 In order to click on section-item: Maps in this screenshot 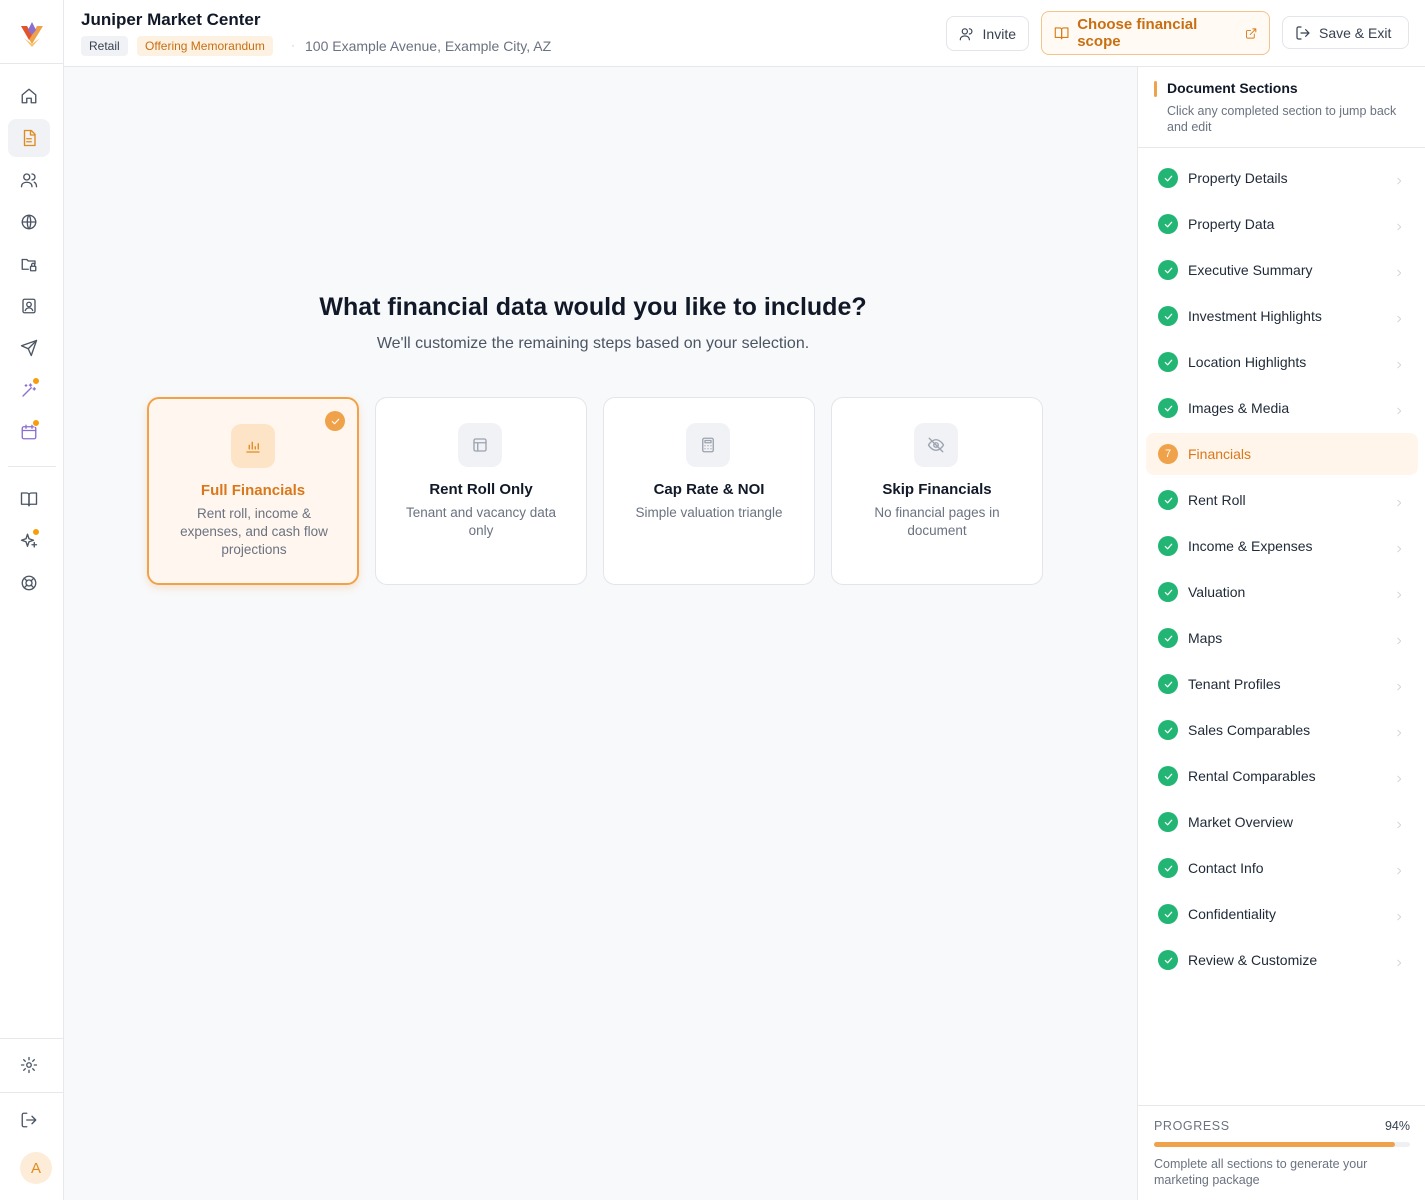, I will do `click(1282, 638)`.